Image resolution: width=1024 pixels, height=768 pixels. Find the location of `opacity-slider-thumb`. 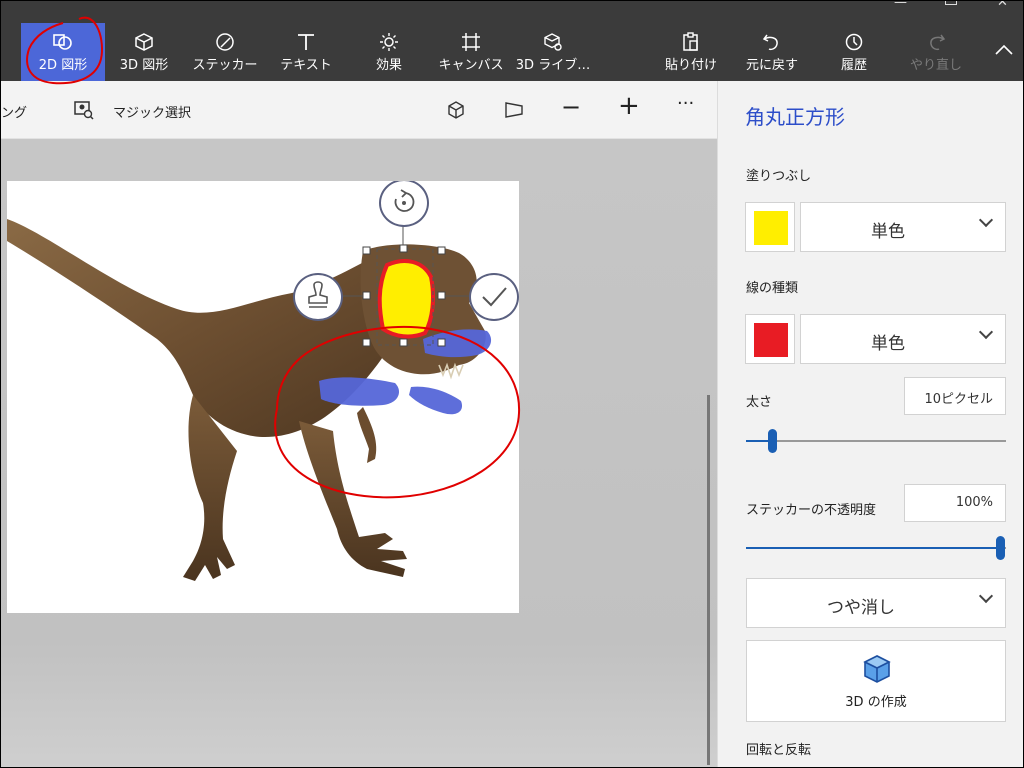

opacity-slider-thumb is located at coordinates (1000, 548).